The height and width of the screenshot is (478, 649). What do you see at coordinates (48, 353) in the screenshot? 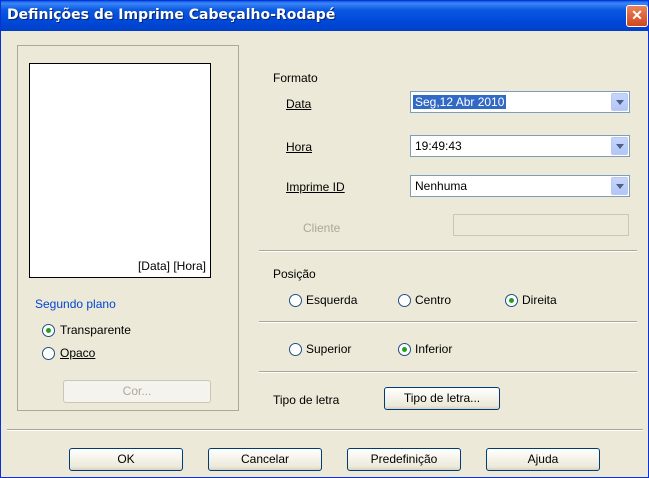
I see `opaque-radio` at bounding box center [48, 353].